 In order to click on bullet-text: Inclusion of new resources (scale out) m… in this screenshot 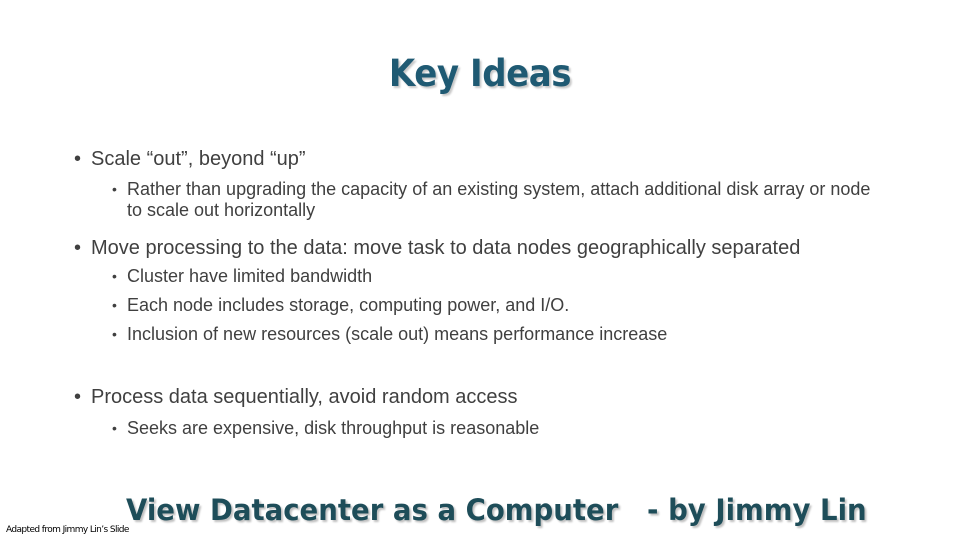, I will do `click(397, 334)`.